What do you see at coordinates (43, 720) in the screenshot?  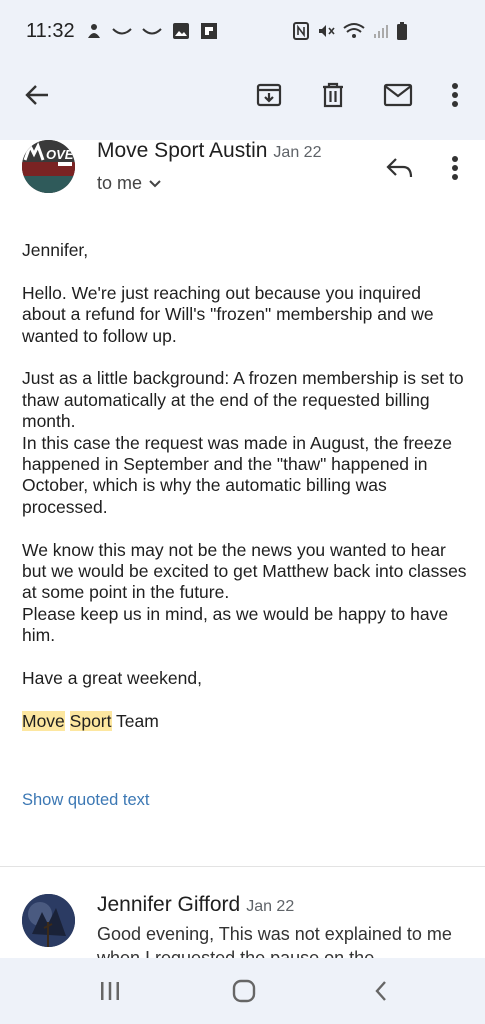 I see `highlighted-word: Move` at bounding box center [43, 720].